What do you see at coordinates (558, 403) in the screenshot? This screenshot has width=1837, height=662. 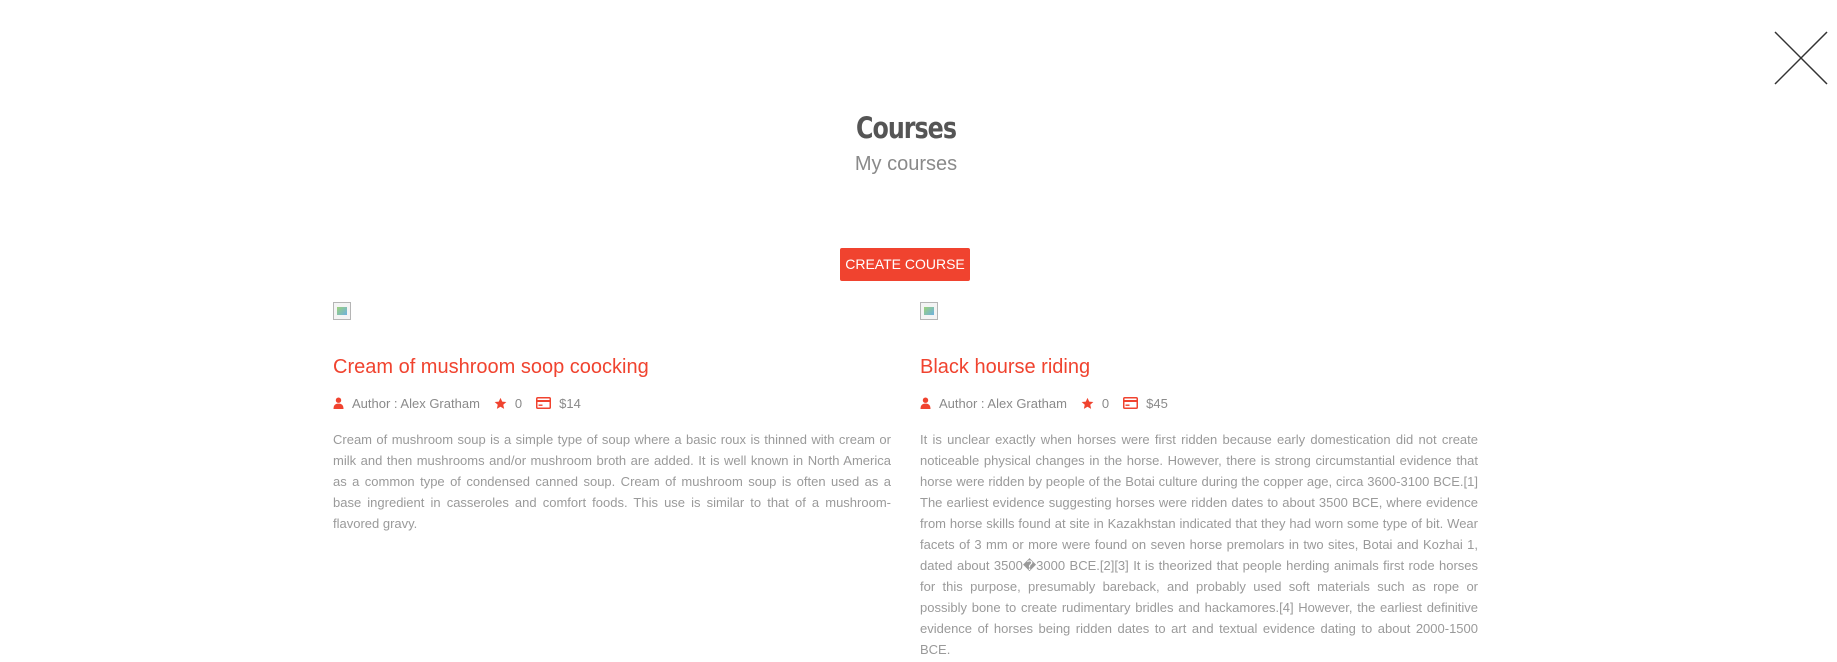 I see `course-price: $14` at bounding box center [558, 403].